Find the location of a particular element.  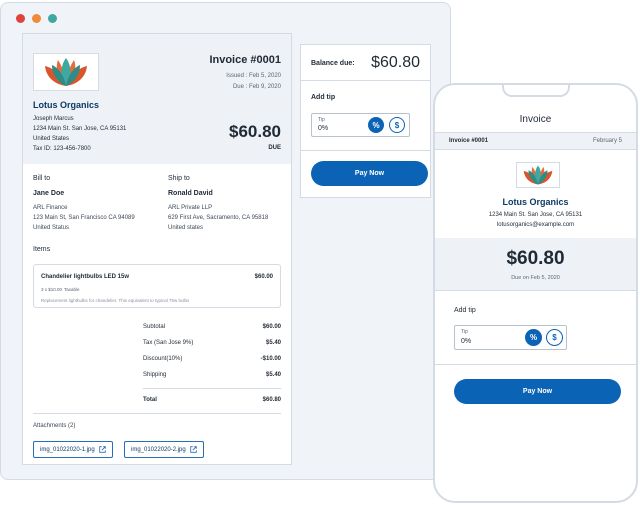

phone-tip-input: Tip 0% % $ is located at coordinates (510, 337).